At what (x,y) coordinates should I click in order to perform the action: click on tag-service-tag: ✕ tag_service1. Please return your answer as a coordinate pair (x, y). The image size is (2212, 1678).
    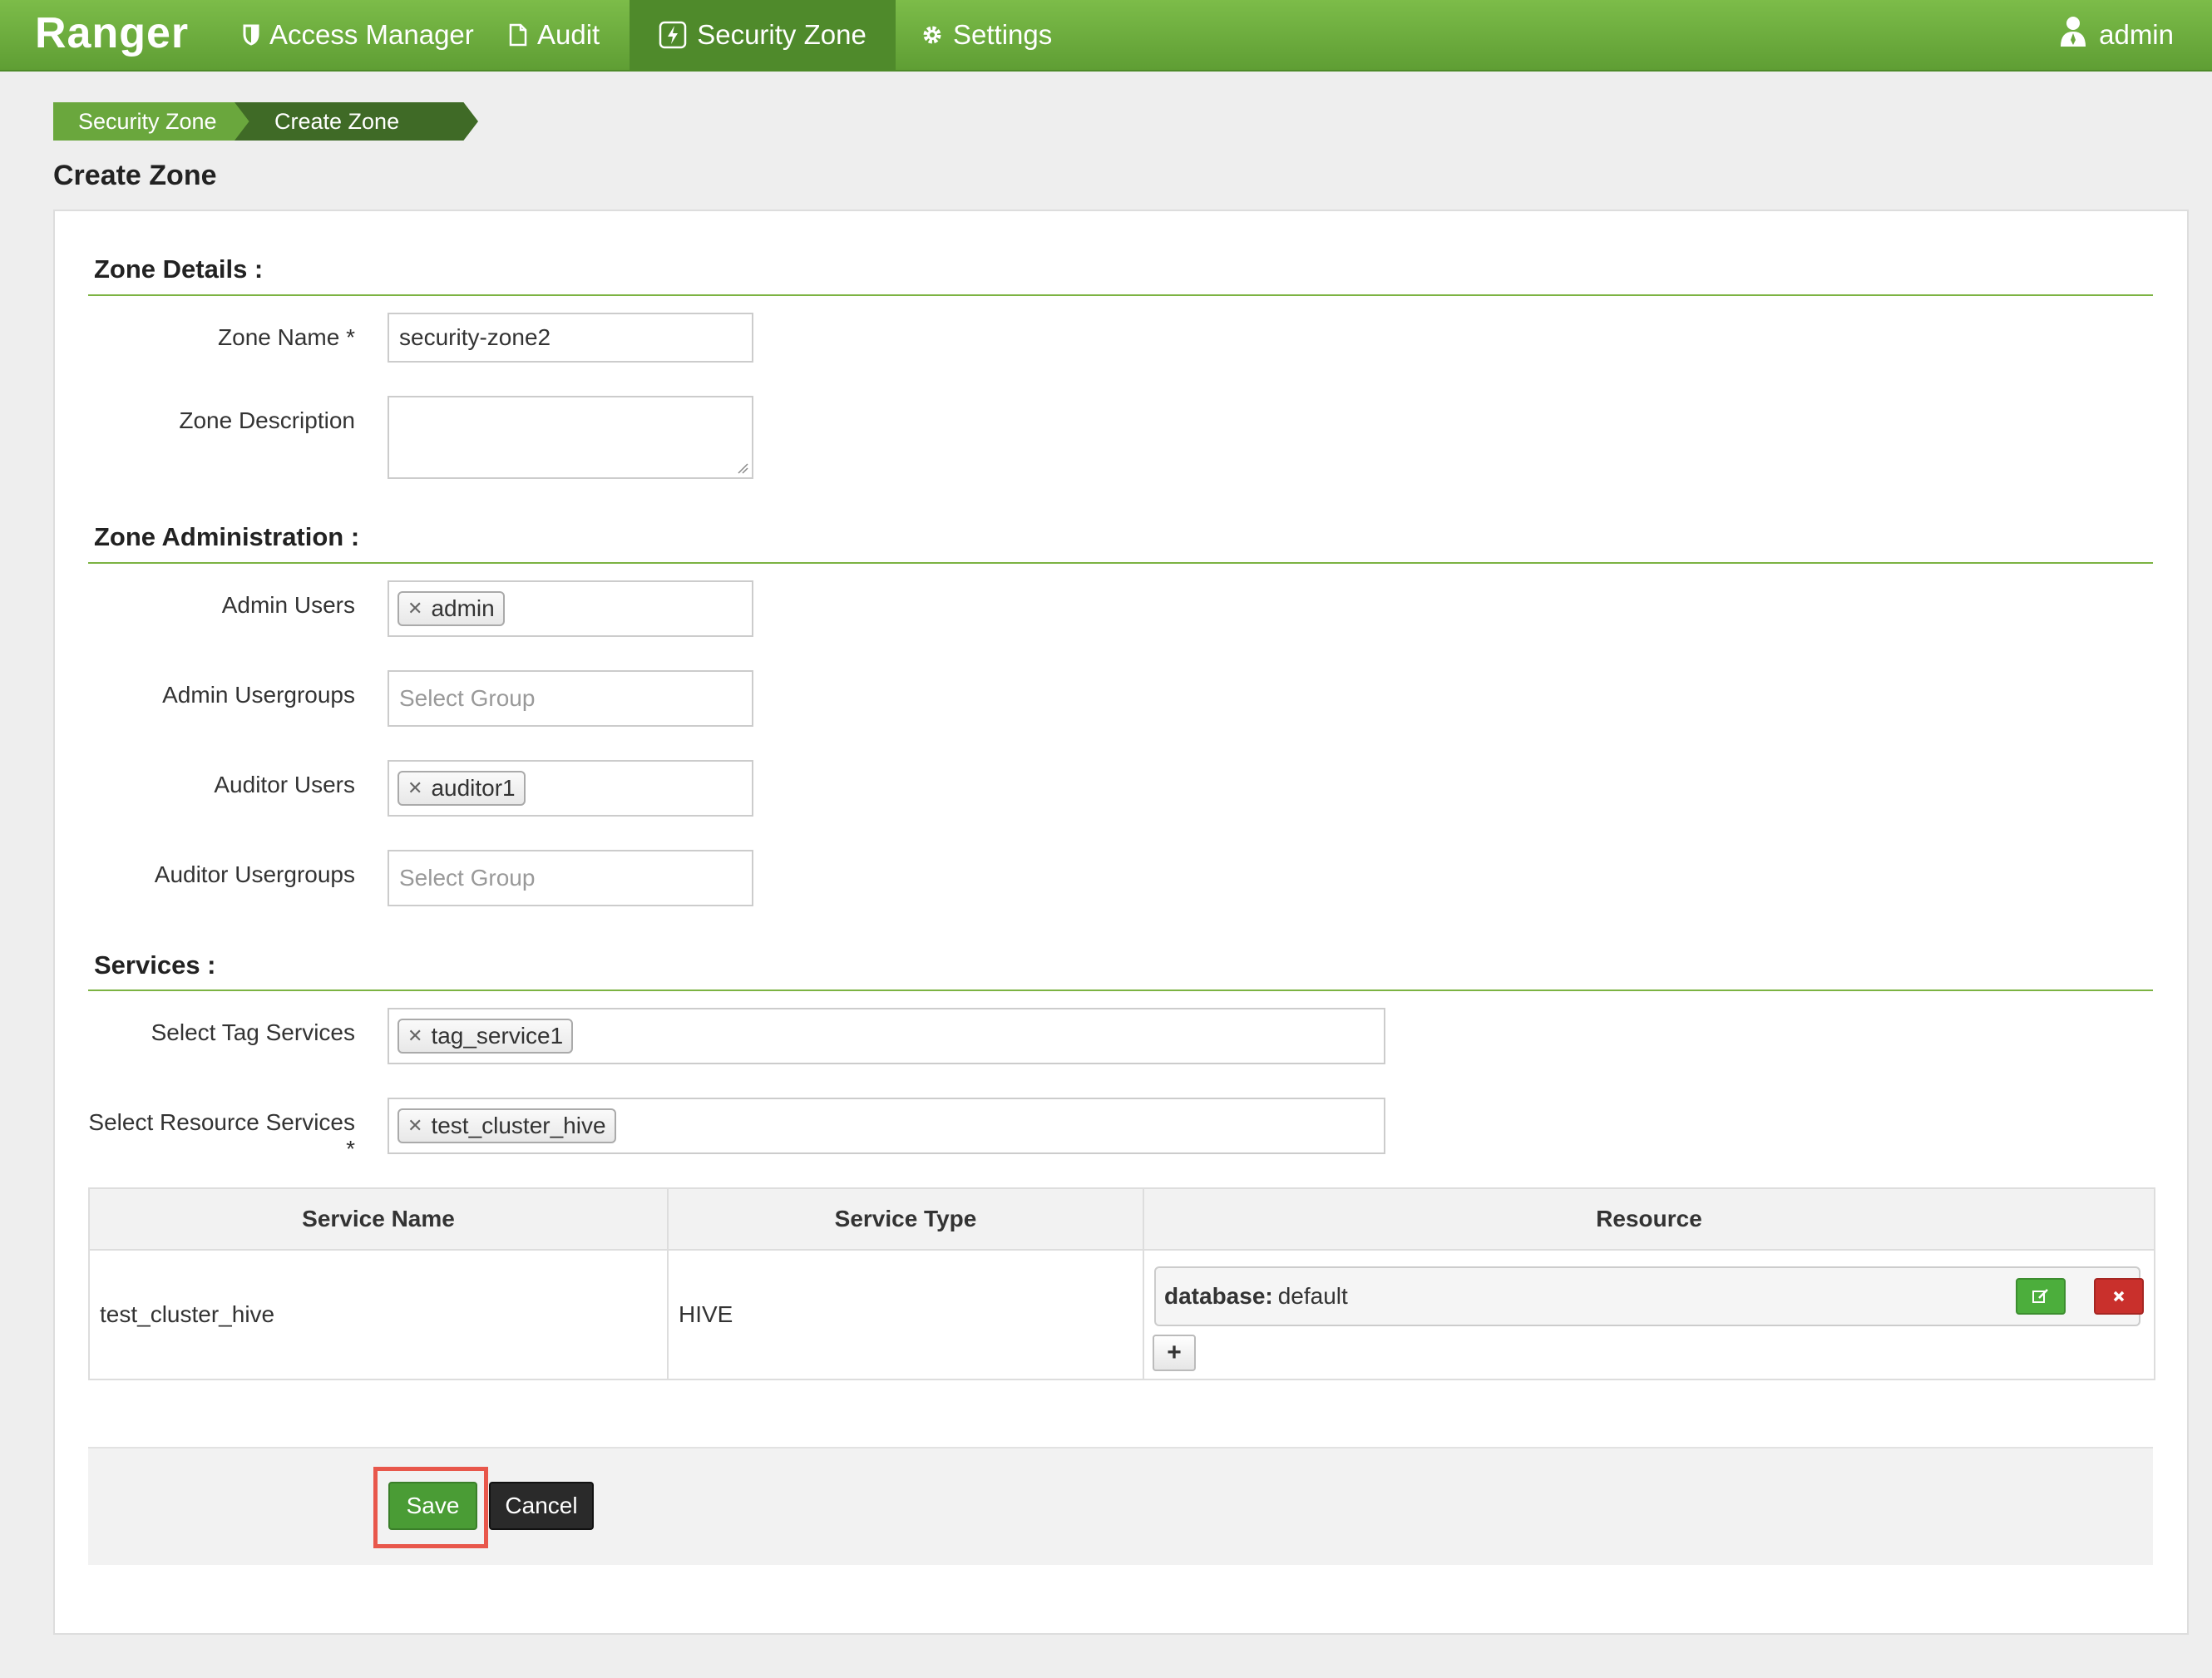
    Looking at the image, I should click on (485, 1036).